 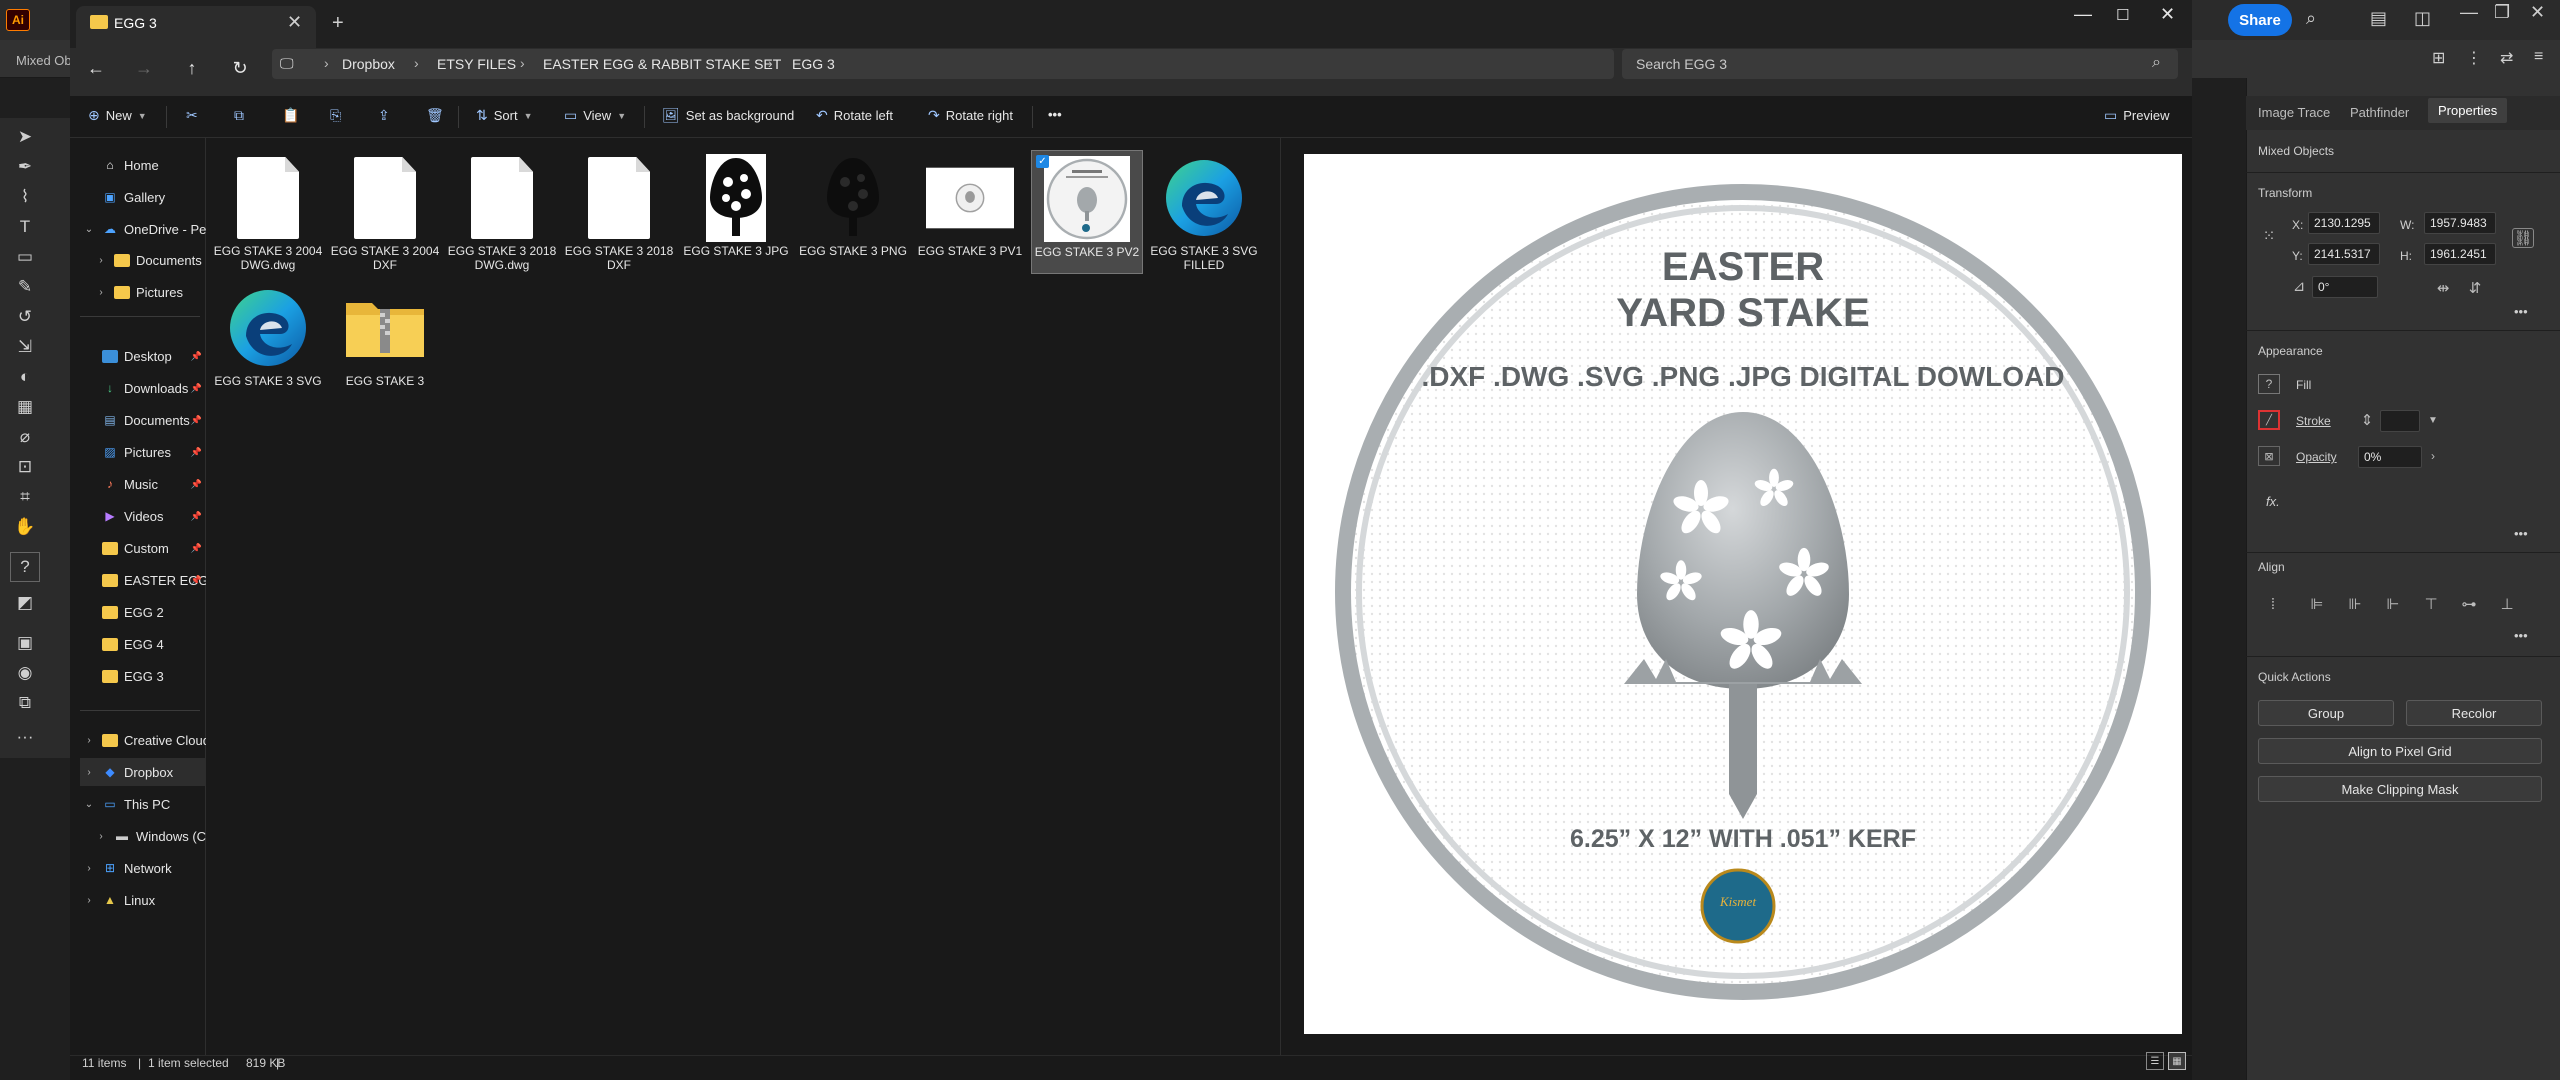 I want to click on draw-mode-icon: ▣, so click(x=25, y=643).